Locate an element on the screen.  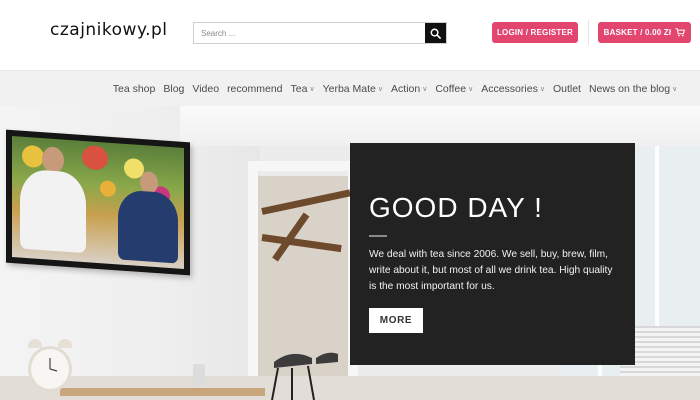
nav-item-tea: Tea ∨ is located at coordinates (303, 89).